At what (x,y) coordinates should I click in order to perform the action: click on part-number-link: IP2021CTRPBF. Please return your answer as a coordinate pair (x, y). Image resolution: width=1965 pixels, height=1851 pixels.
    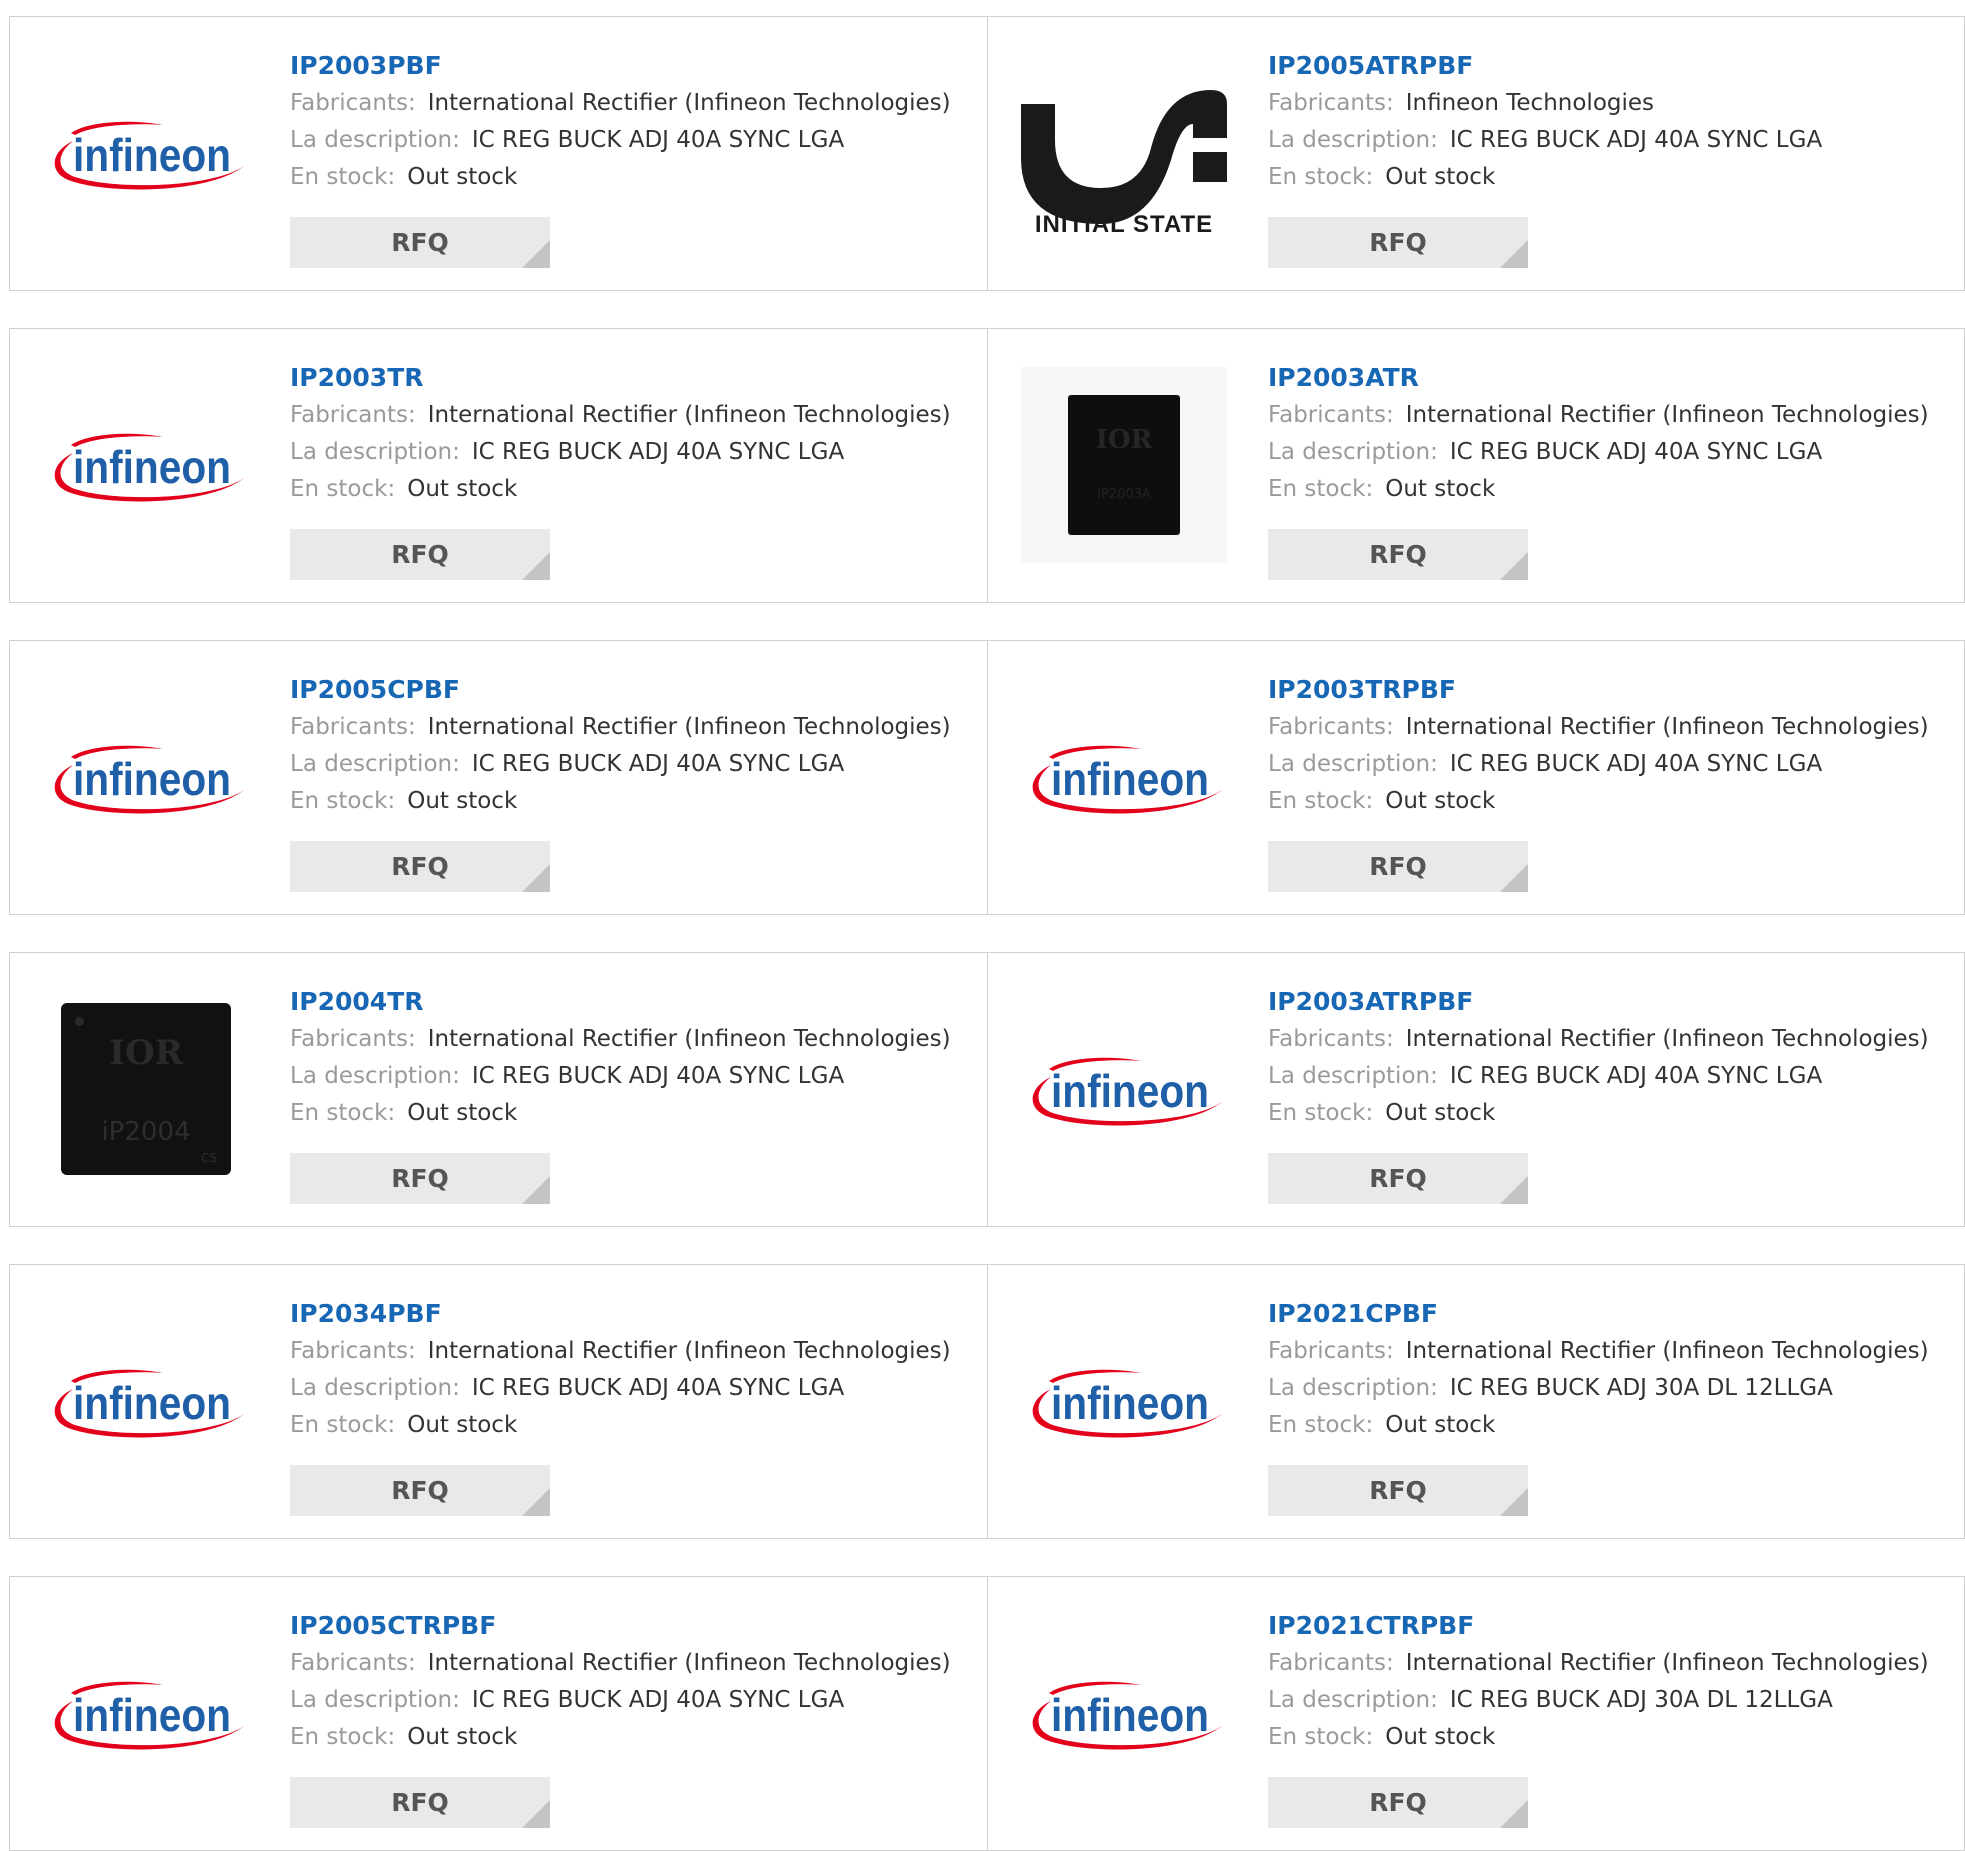
    Looking at the image, I should click on (1371, 1626).